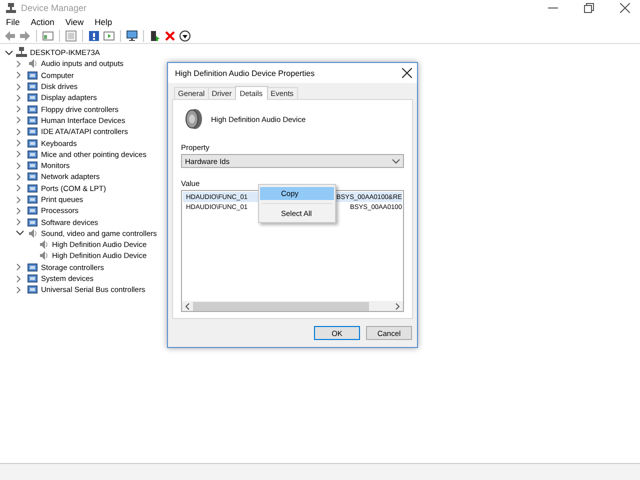  I want to click on window-title: Device Manager, so click(54, 8).